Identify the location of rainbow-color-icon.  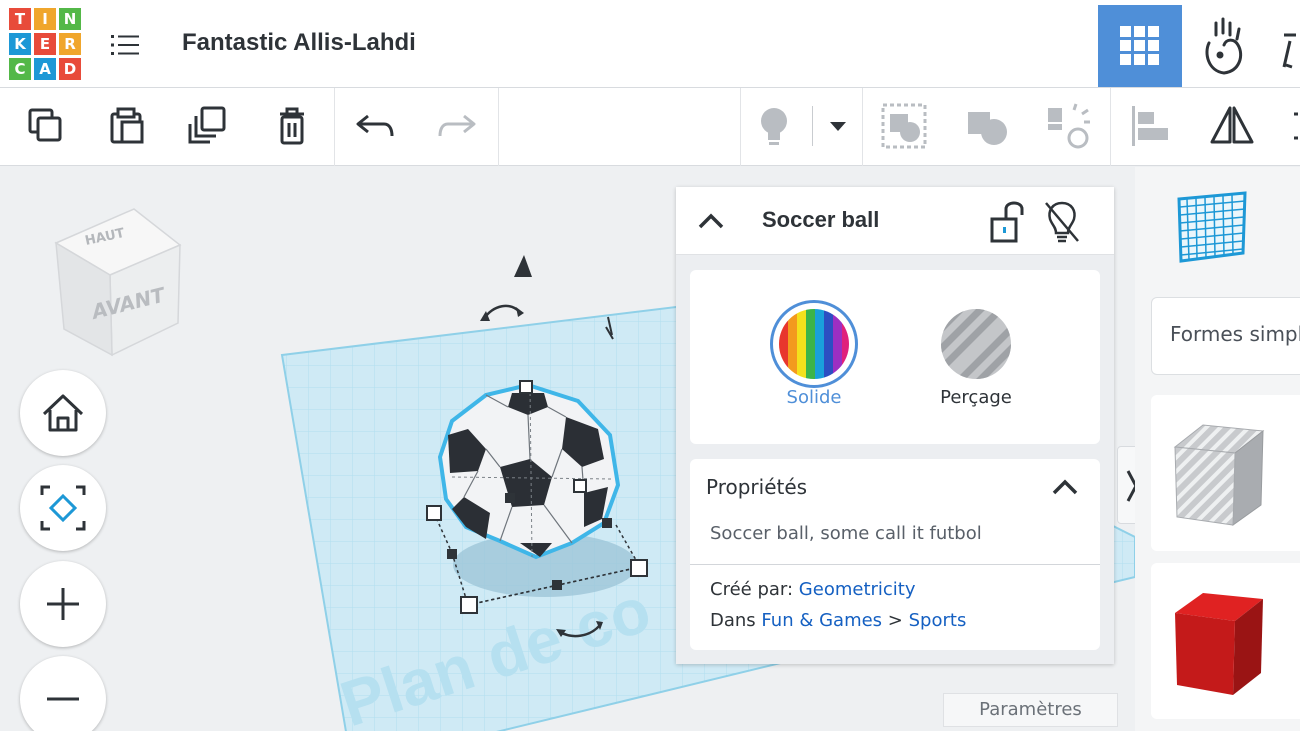
(814, 344).